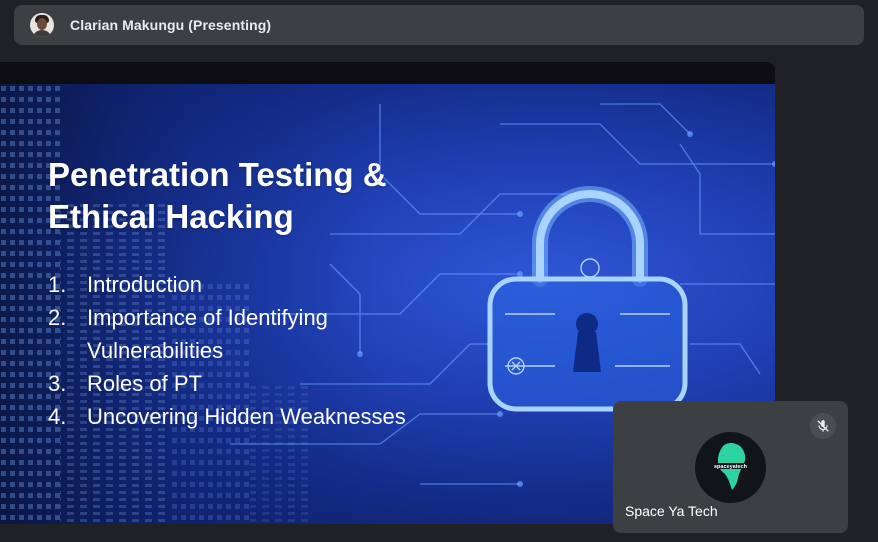 The image size is (878, 542). Describe the element at coordinates (155, 350) in the screenshot. I see `list-item-text: Vulnerabilities` at that location.